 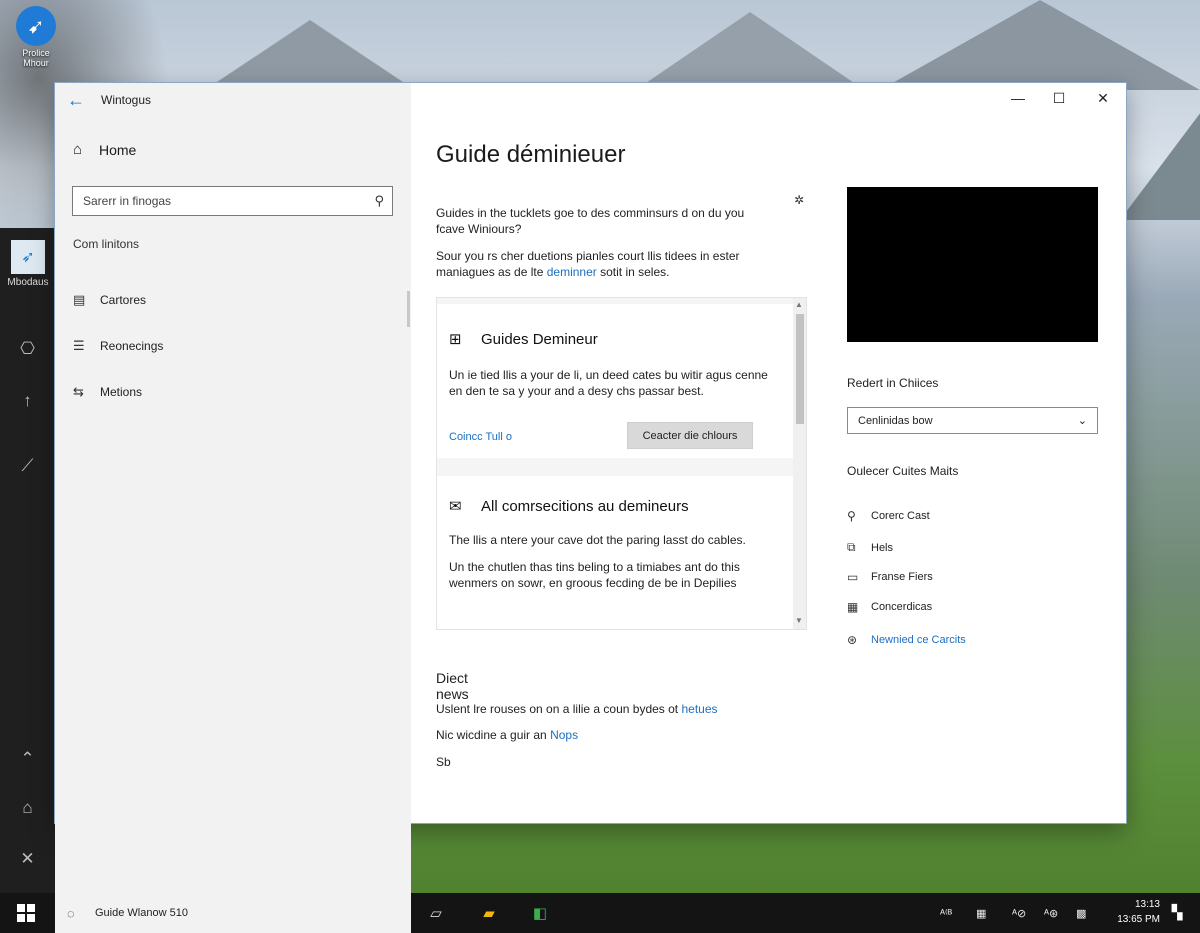 What do you see at coordinates (408, 309) in the screenshot?
I see `nav-scrollbar` at bounding box center [408, 309].